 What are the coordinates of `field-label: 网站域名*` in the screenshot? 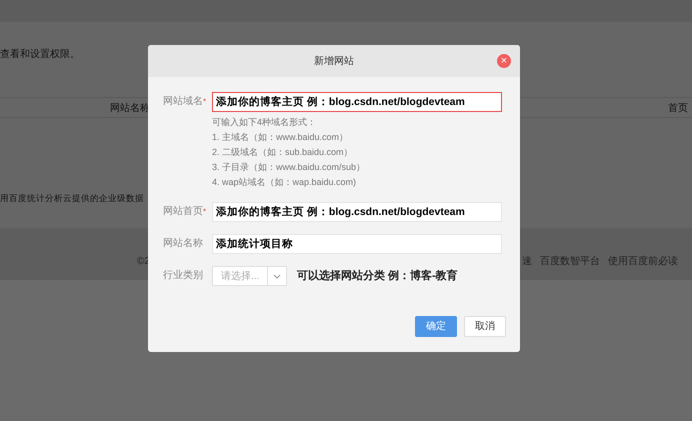 It's located at (185, 101).